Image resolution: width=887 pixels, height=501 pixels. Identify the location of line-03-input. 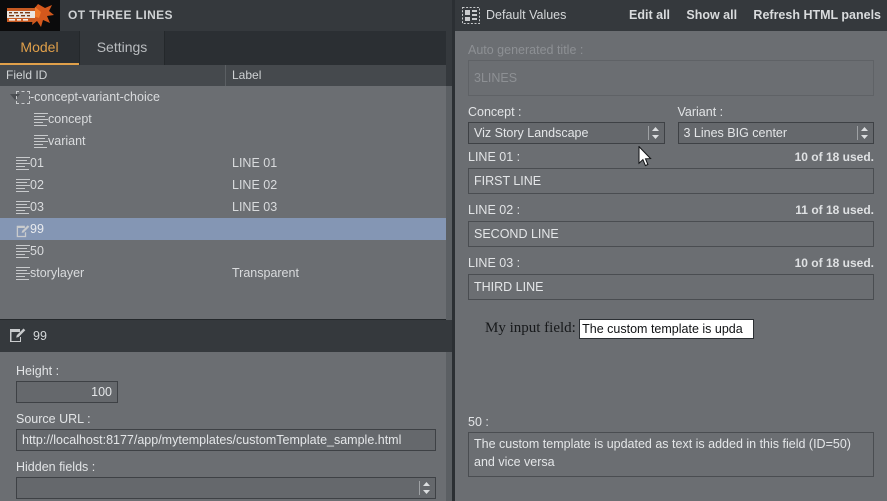
(671, 287).